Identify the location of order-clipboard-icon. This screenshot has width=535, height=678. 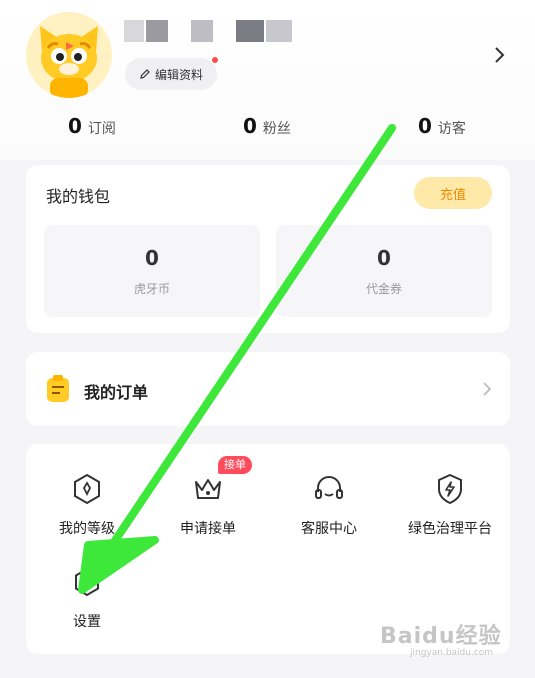
(58, 388).